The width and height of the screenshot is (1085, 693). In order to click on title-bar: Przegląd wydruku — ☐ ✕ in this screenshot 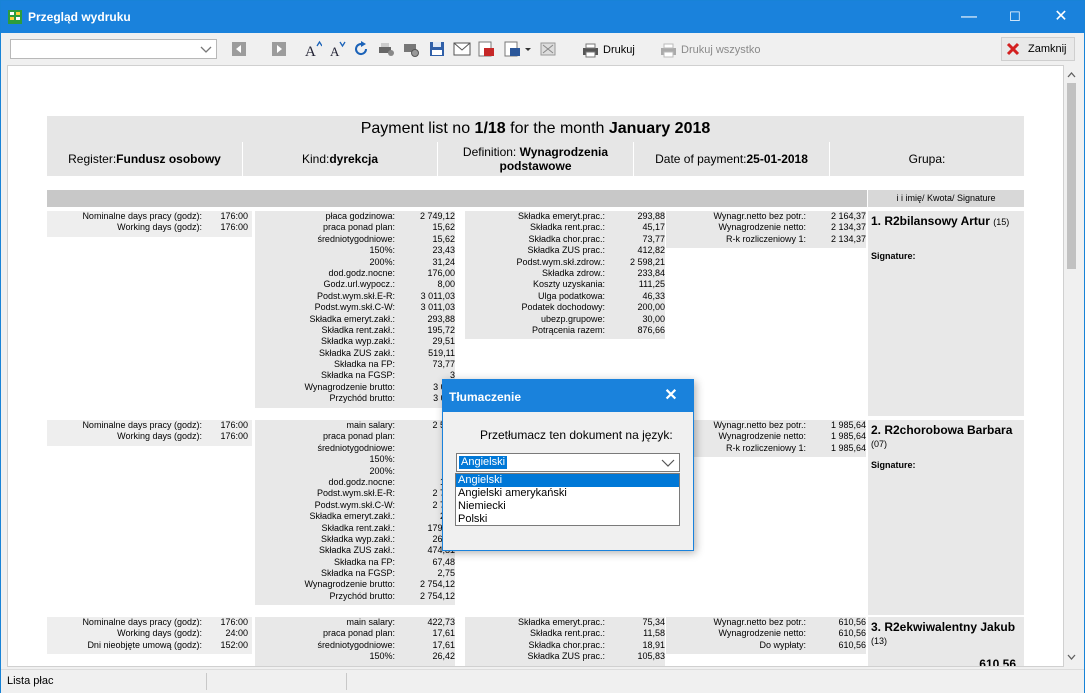, I will do `click(542, 17)`.